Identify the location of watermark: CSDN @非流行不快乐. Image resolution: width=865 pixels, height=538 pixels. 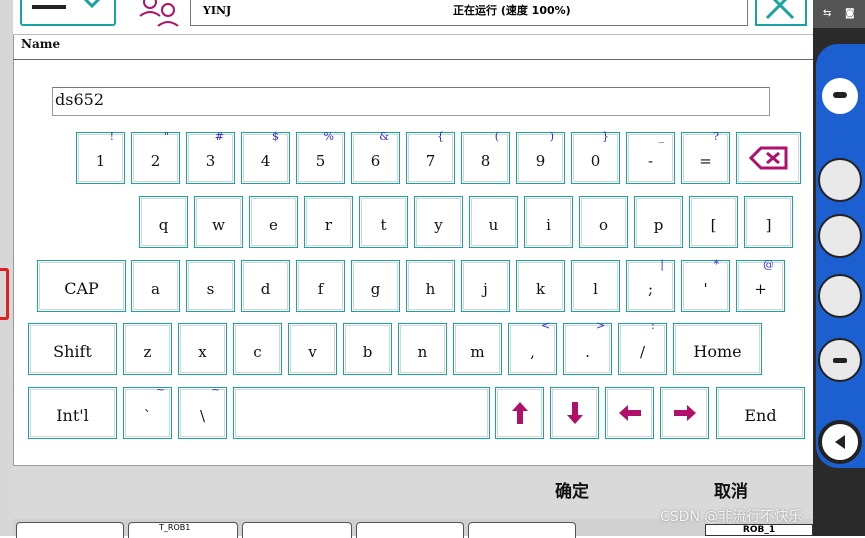
(731, 517).